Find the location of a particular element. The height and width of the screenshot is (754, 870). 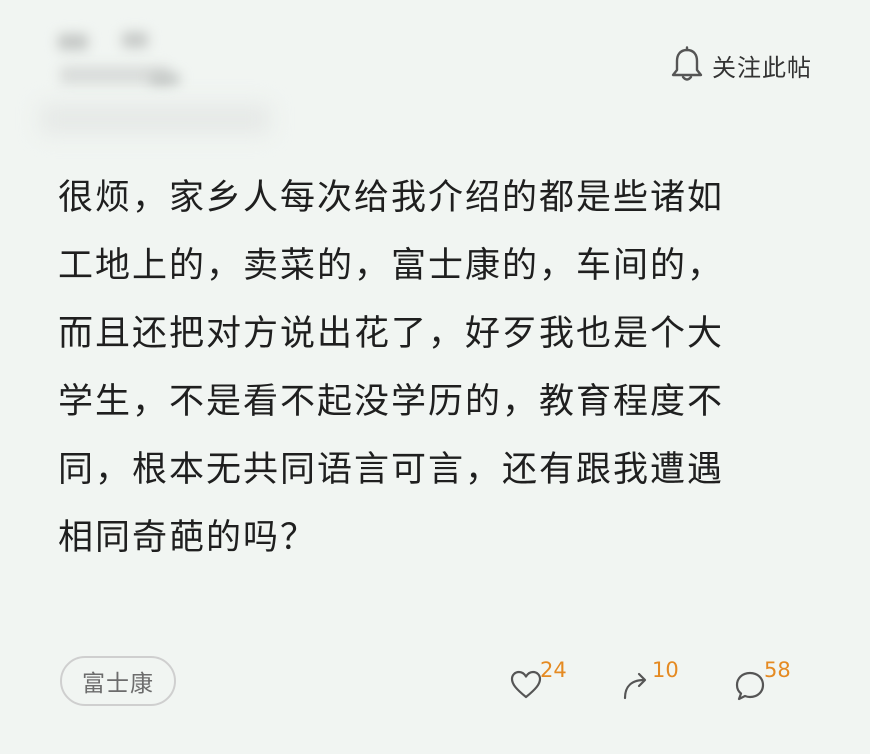

like-count: 24 is located at coordinates (553, 670).